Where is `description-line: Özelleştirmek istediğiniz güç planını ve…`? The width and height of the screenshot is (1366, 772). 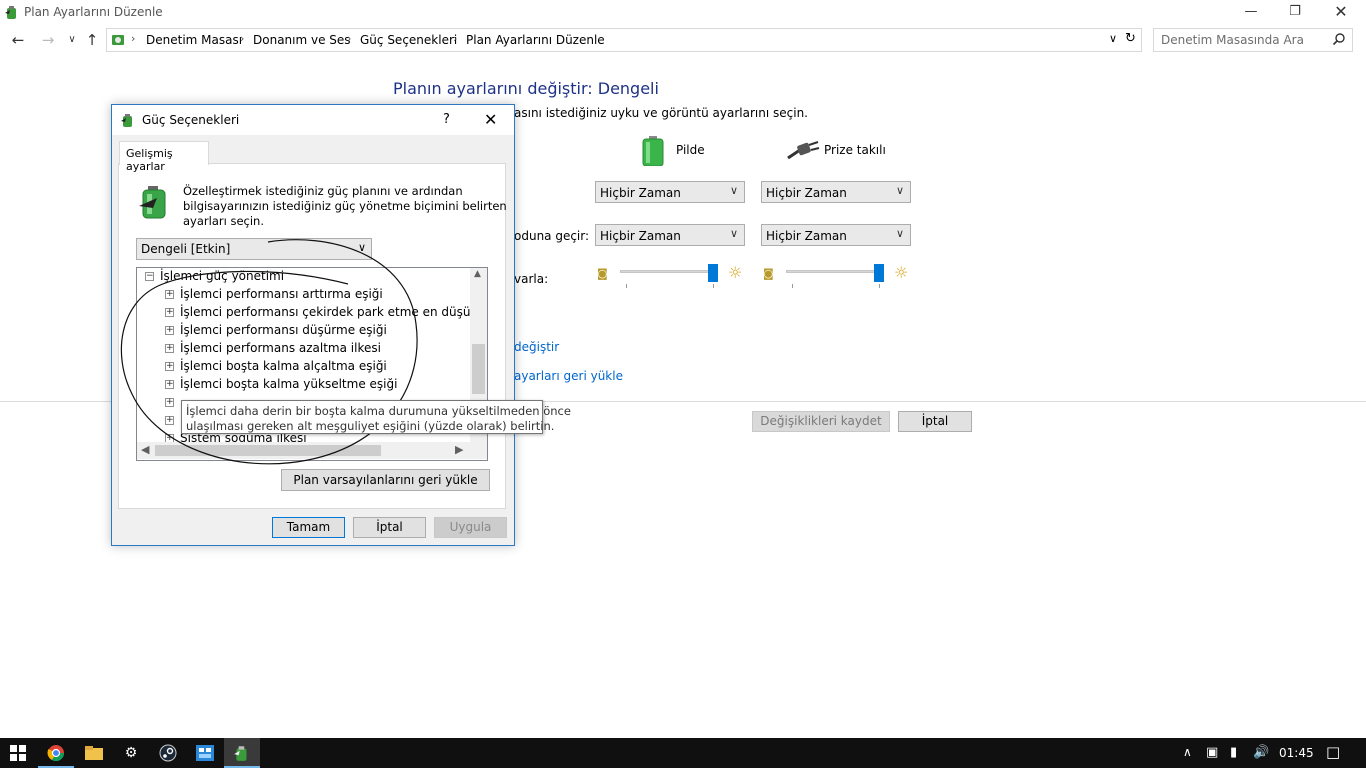
description-line: Özelleştirmek istediğiniz güç planını ve… is located at coordinates (323, 191).